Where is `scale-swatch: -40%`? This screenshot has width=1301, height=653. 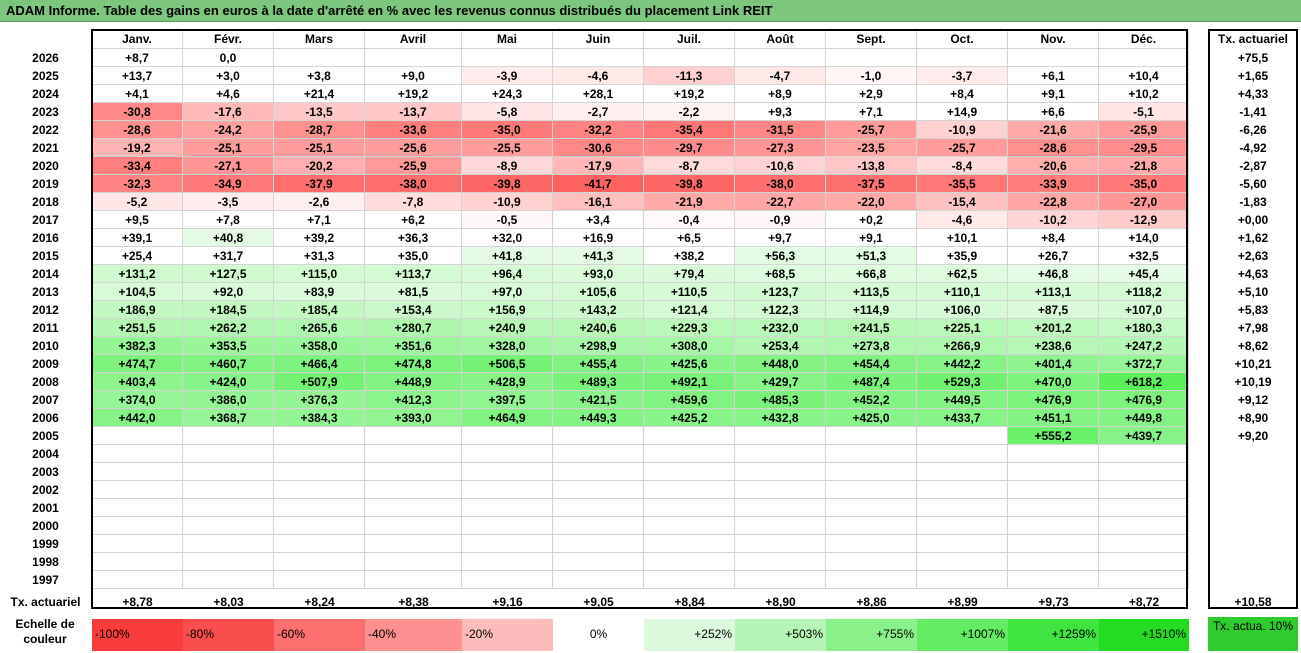
scale-swatch: -40% is located at coordinates (413, 635).